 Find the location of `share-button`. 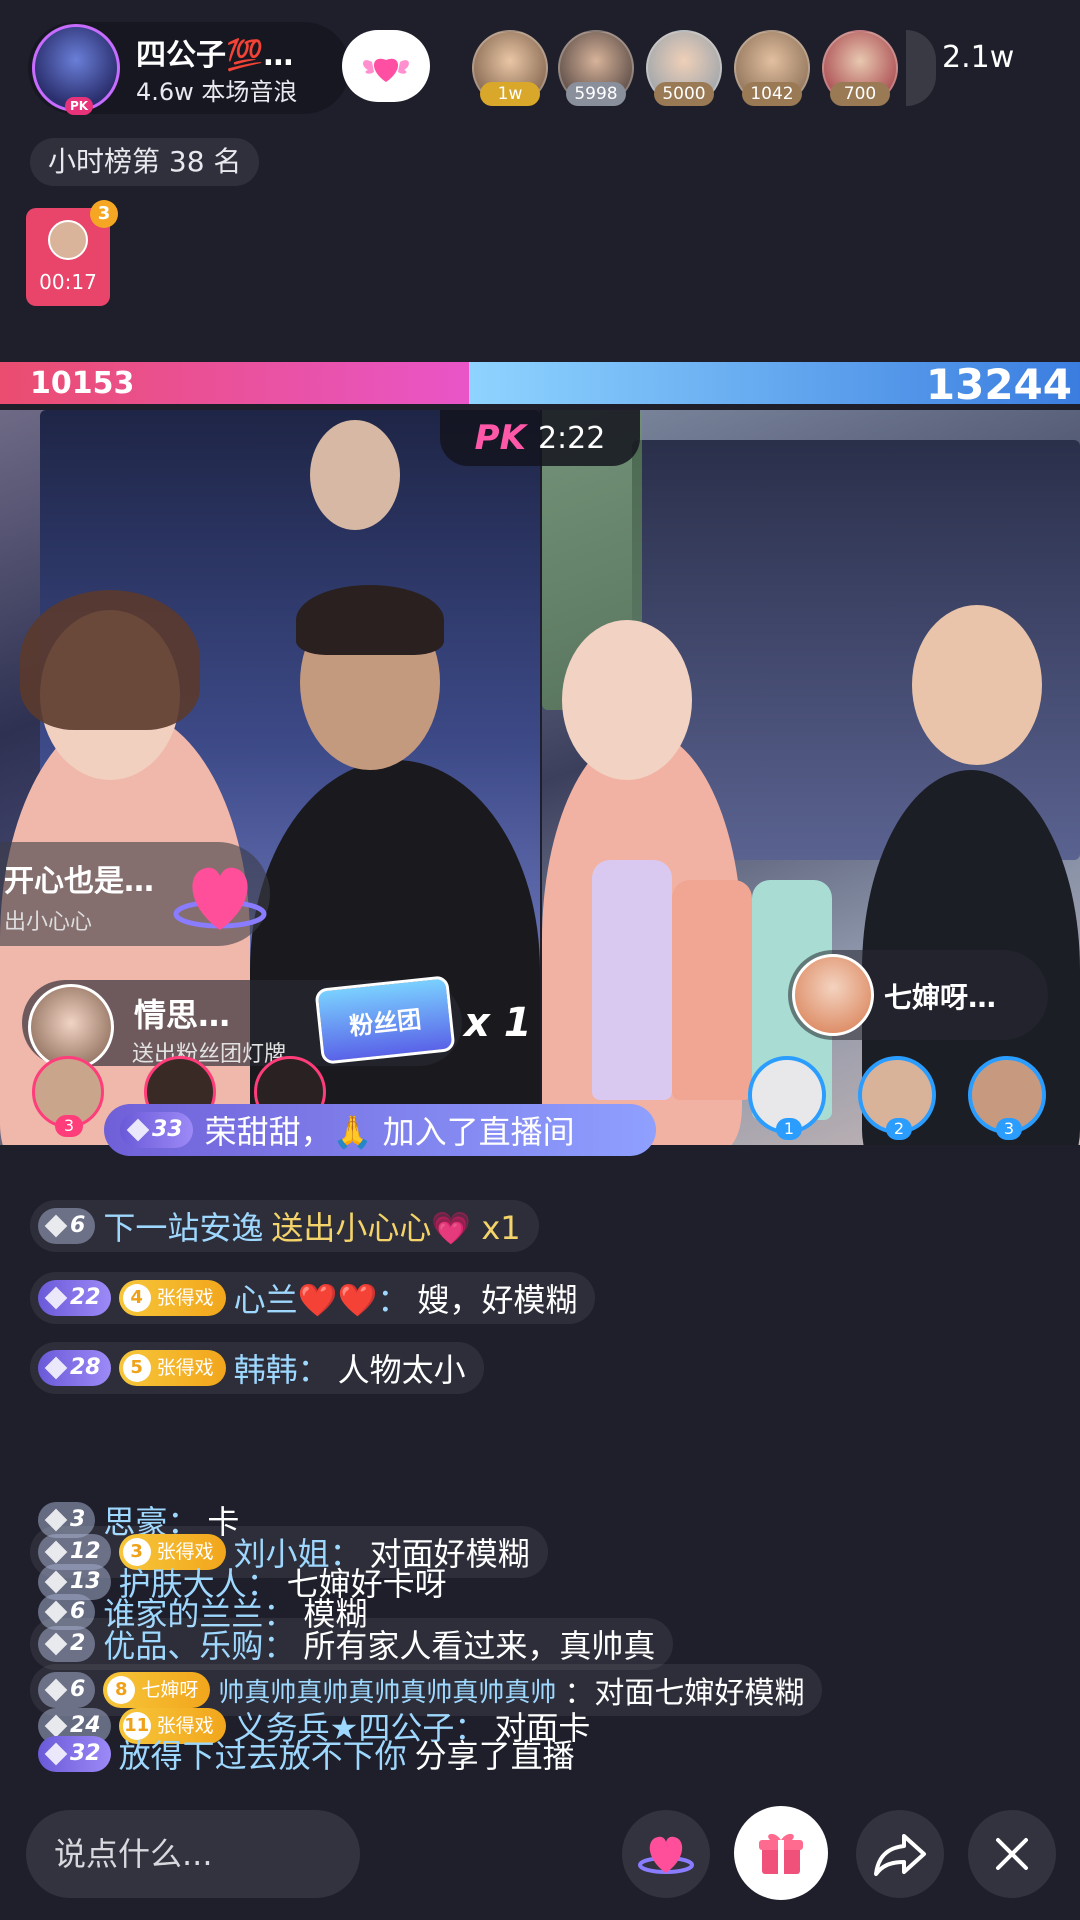

share-button is located at coordinates (900, 1854).